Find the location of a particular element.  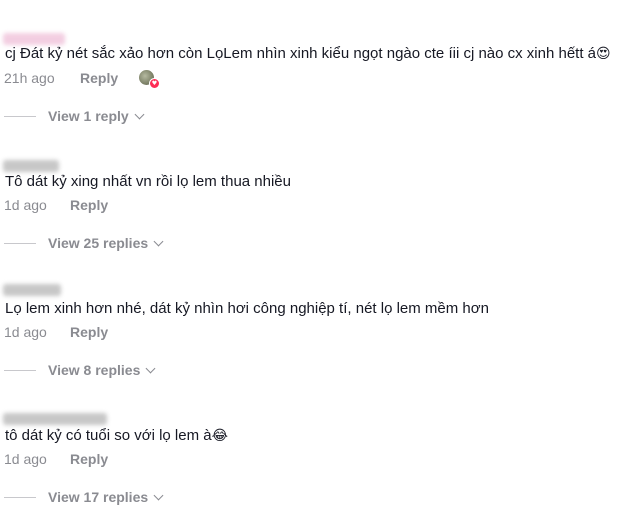

comment-text-body: tô dát kỷ có tuổi so với lọ lem à is located at coordinates (108, 435).